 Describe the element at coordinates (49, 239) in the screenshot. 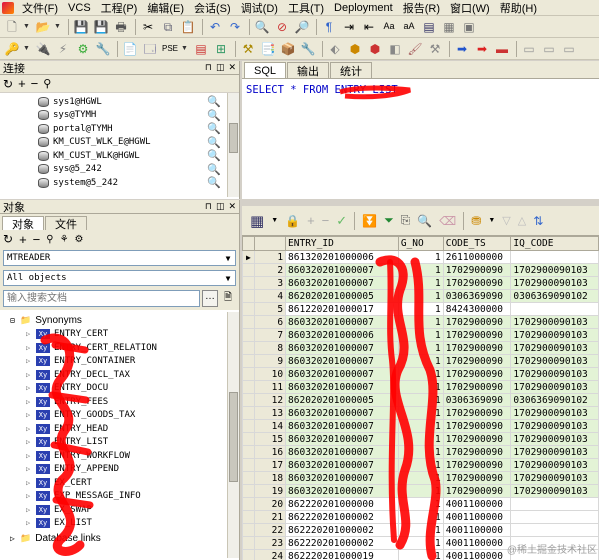

I see `find-icon: ⚲` at that location.